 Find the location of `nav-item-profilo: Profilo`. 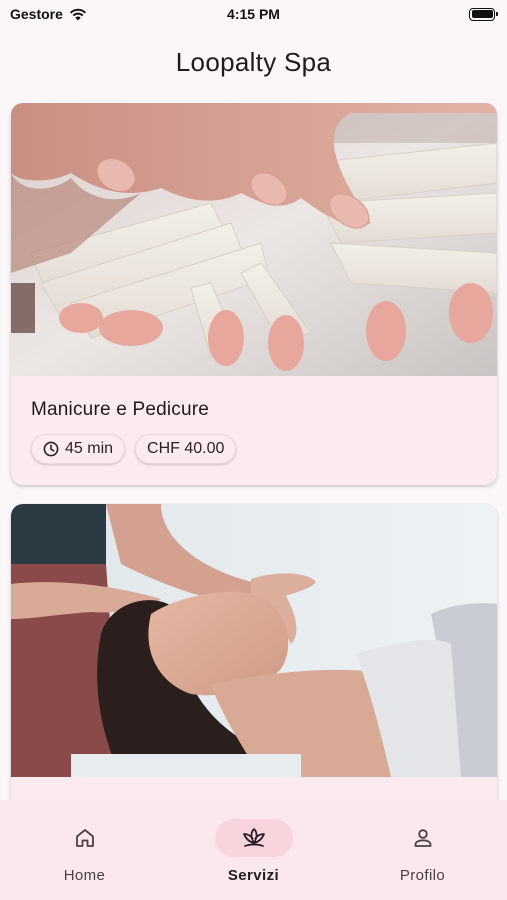

nav-item-profilo: Profilo is located at coordinates (423, 851).